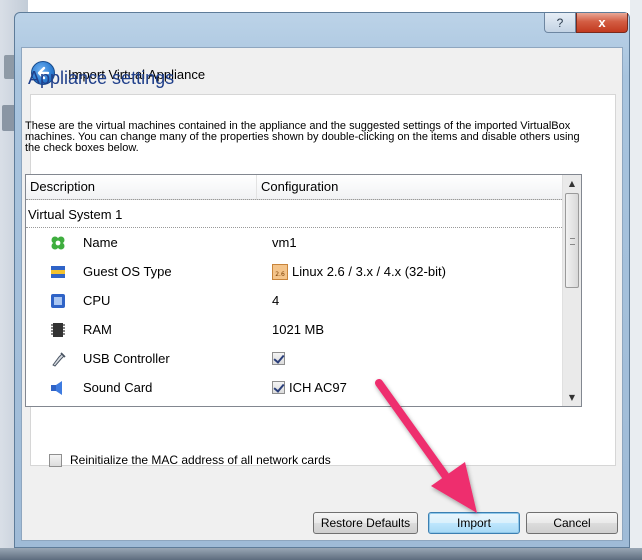 This screenshot has height=560, width=642. I want to click on virtual-system-label: Virtual System 1, so click(75, 214).